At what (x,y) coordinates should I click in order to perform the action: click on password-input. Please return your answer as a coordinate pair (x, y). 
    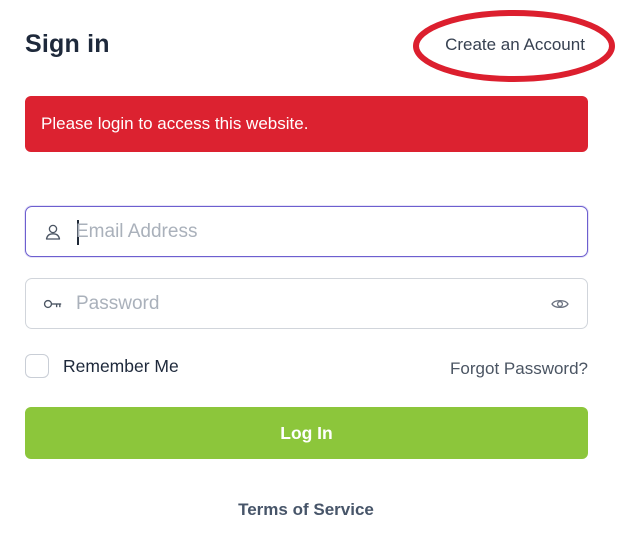
    Looking at the image, I should click on (296, 303).